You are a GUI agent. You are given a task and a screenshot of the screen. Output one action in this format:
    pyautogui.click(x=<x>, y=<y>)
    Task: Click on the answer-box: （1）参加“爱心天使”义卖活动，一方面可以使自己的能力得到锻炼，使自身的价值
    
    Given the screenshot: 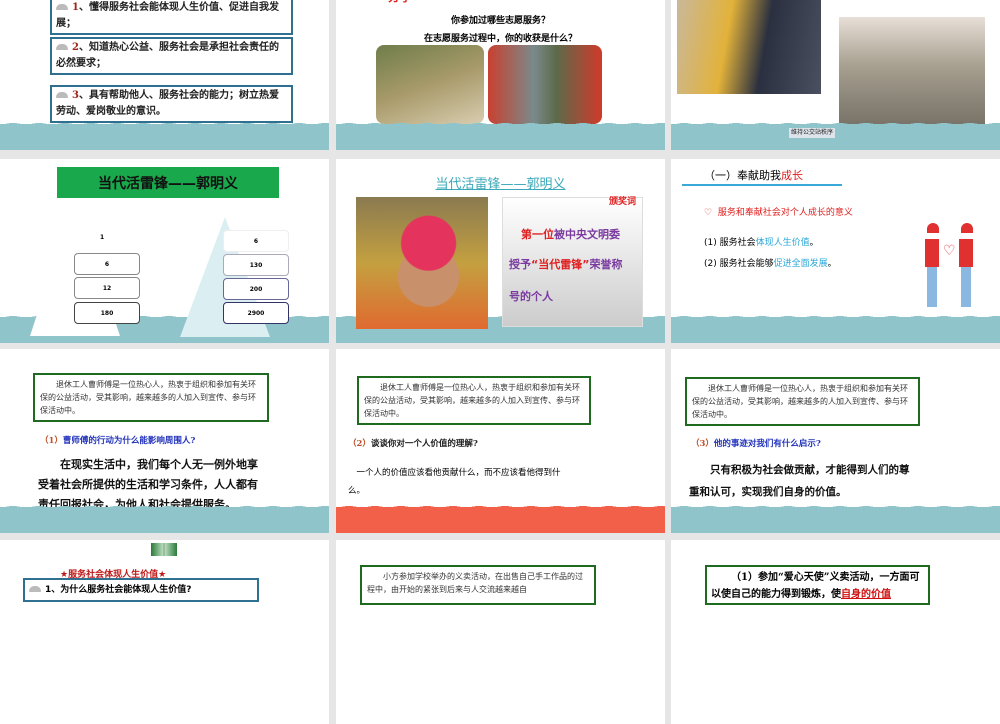 What is the action you would take?
    pyautogui.click(x=817, y=585)
    